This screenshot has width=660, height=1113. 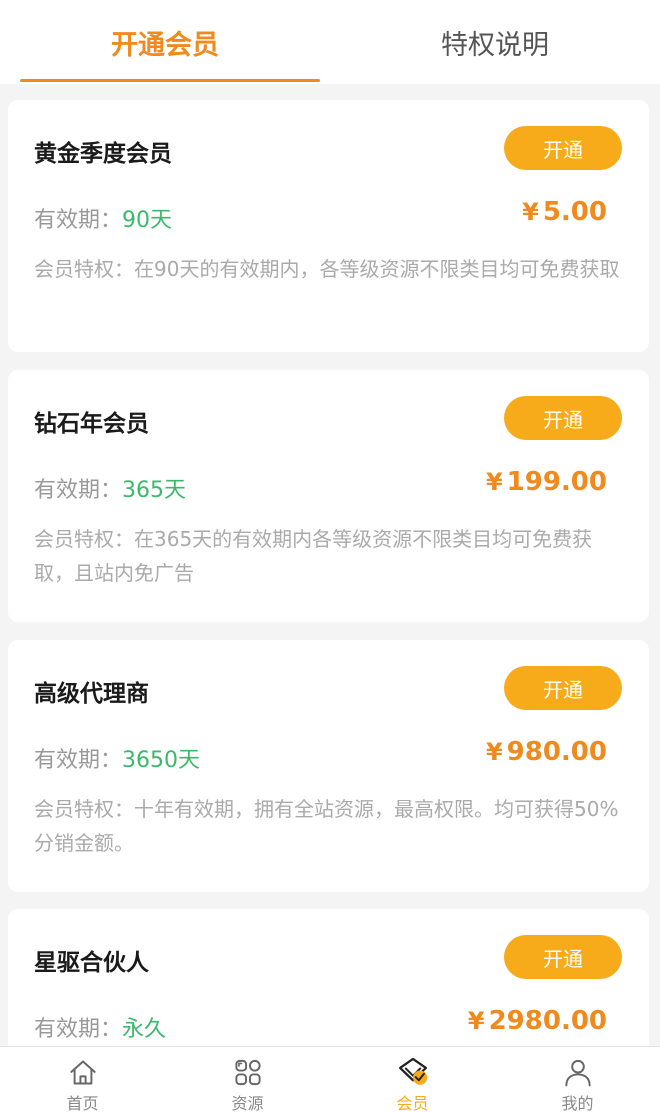 What do you see at coordinates (82, 1072) in the screenshot?
I see `home-icon` at bounding box center [82, 1072].